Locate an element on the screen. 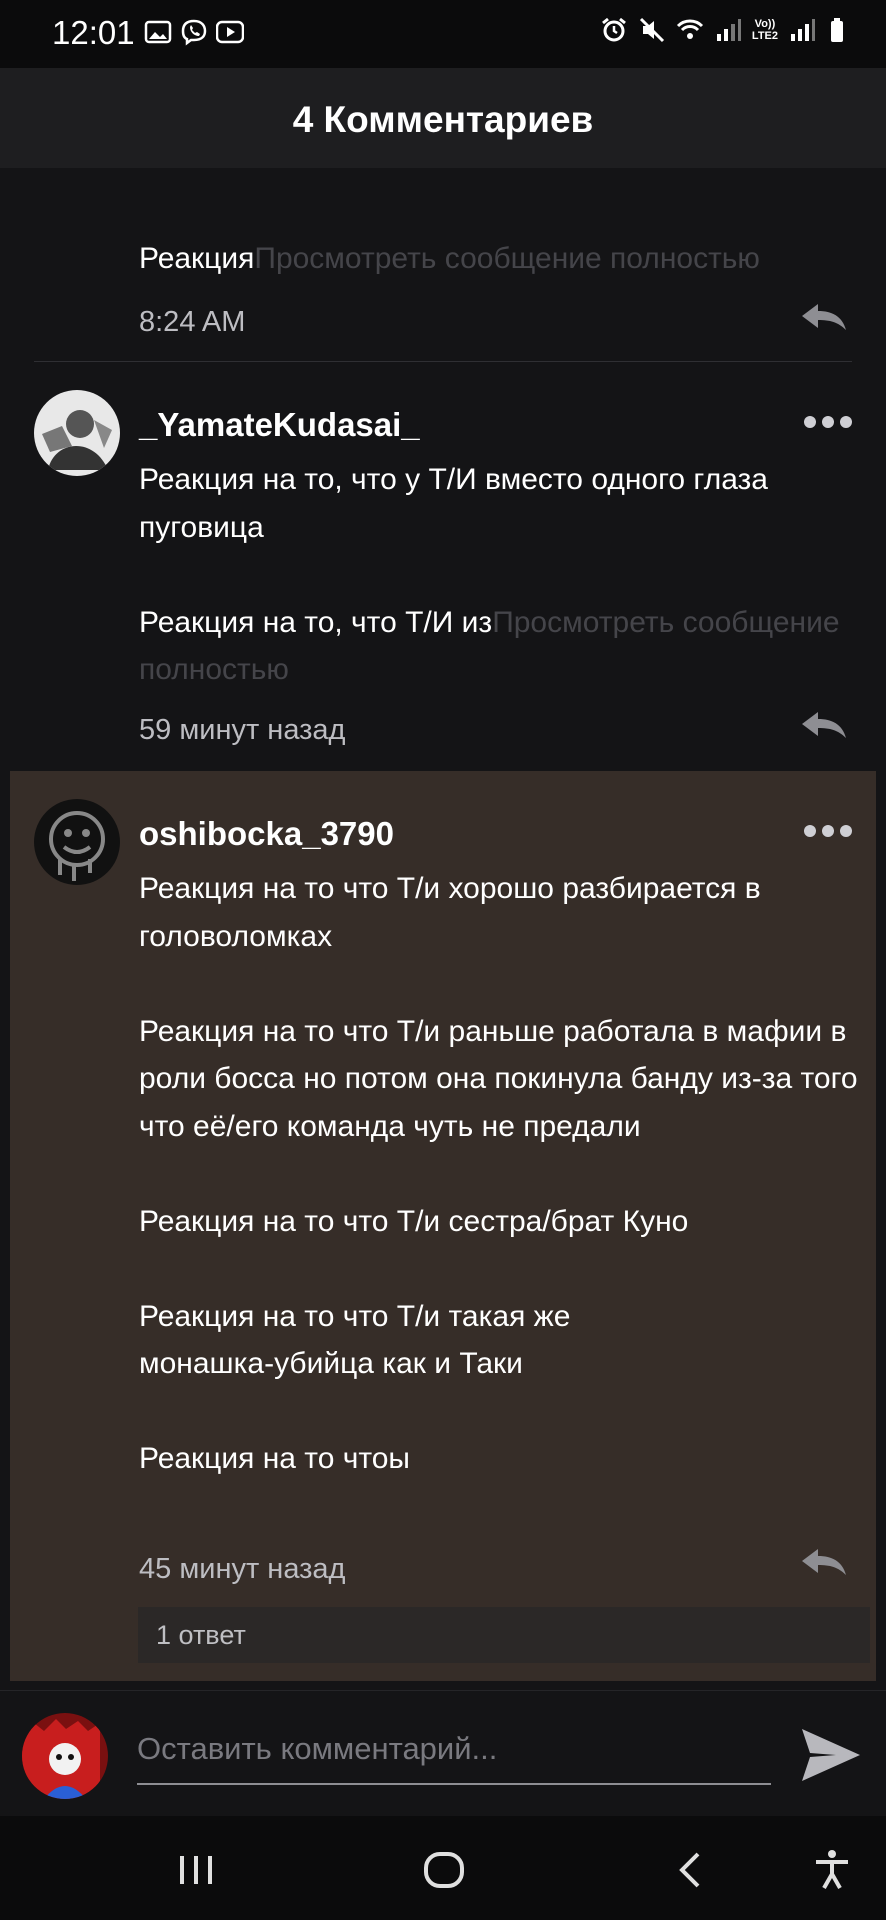  comment-timestamp: 45 минут назад is located at coordinates (242, 1569).